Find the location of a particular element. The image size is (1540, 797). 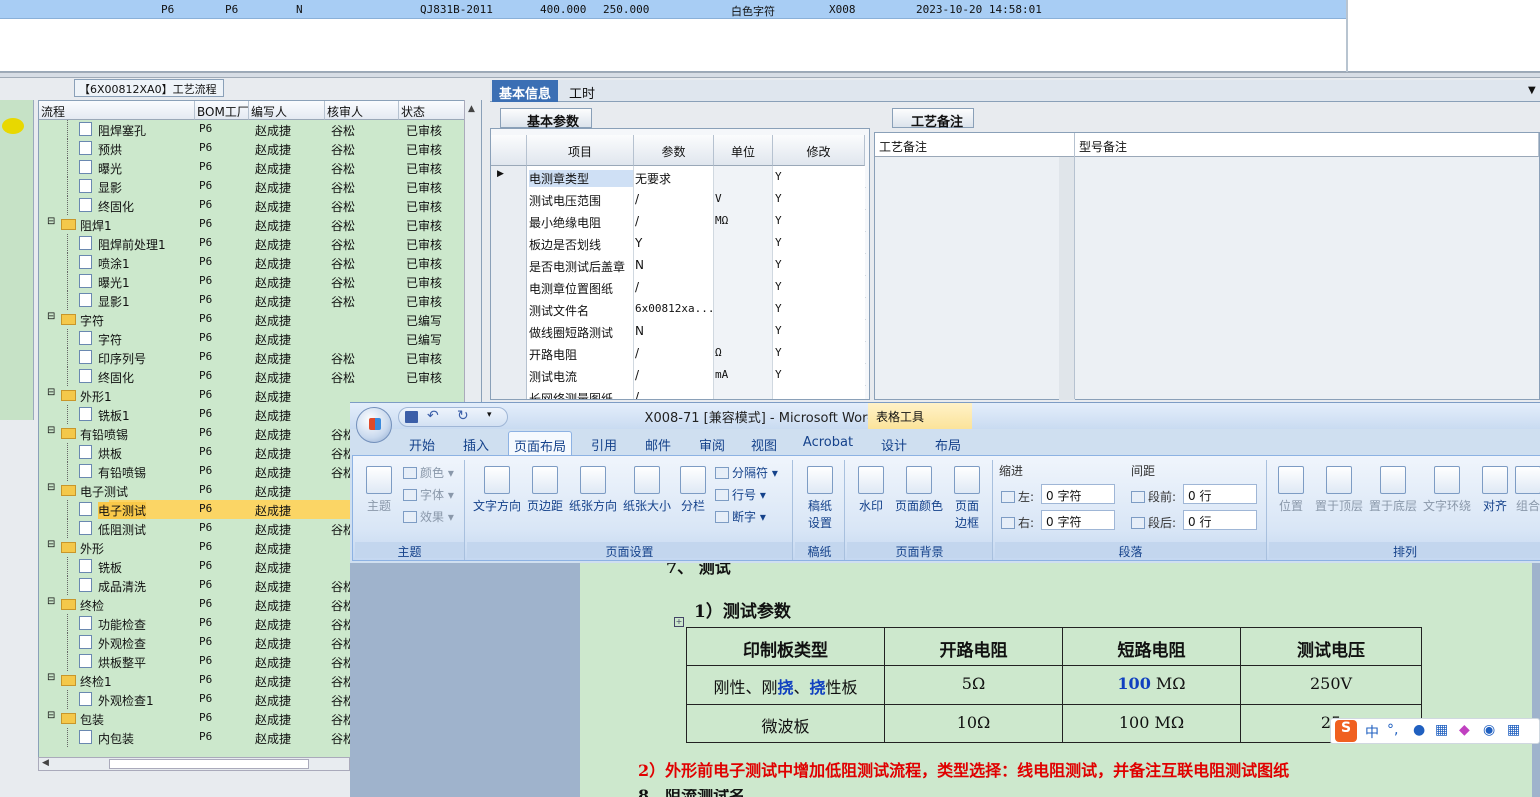

param-row: 电测章位置图纸 / Y is located at coordinates (678, 287).